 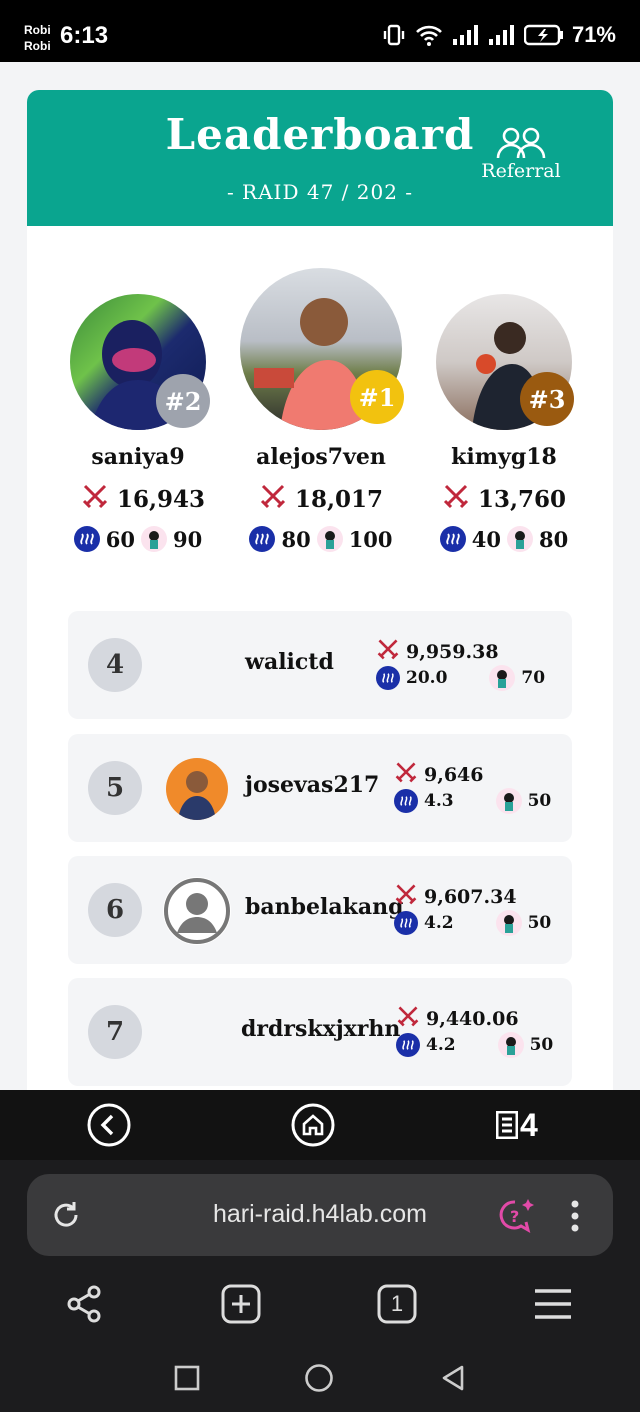 I want to click on score-value: 9,959.38, so click(x=452, y=651).